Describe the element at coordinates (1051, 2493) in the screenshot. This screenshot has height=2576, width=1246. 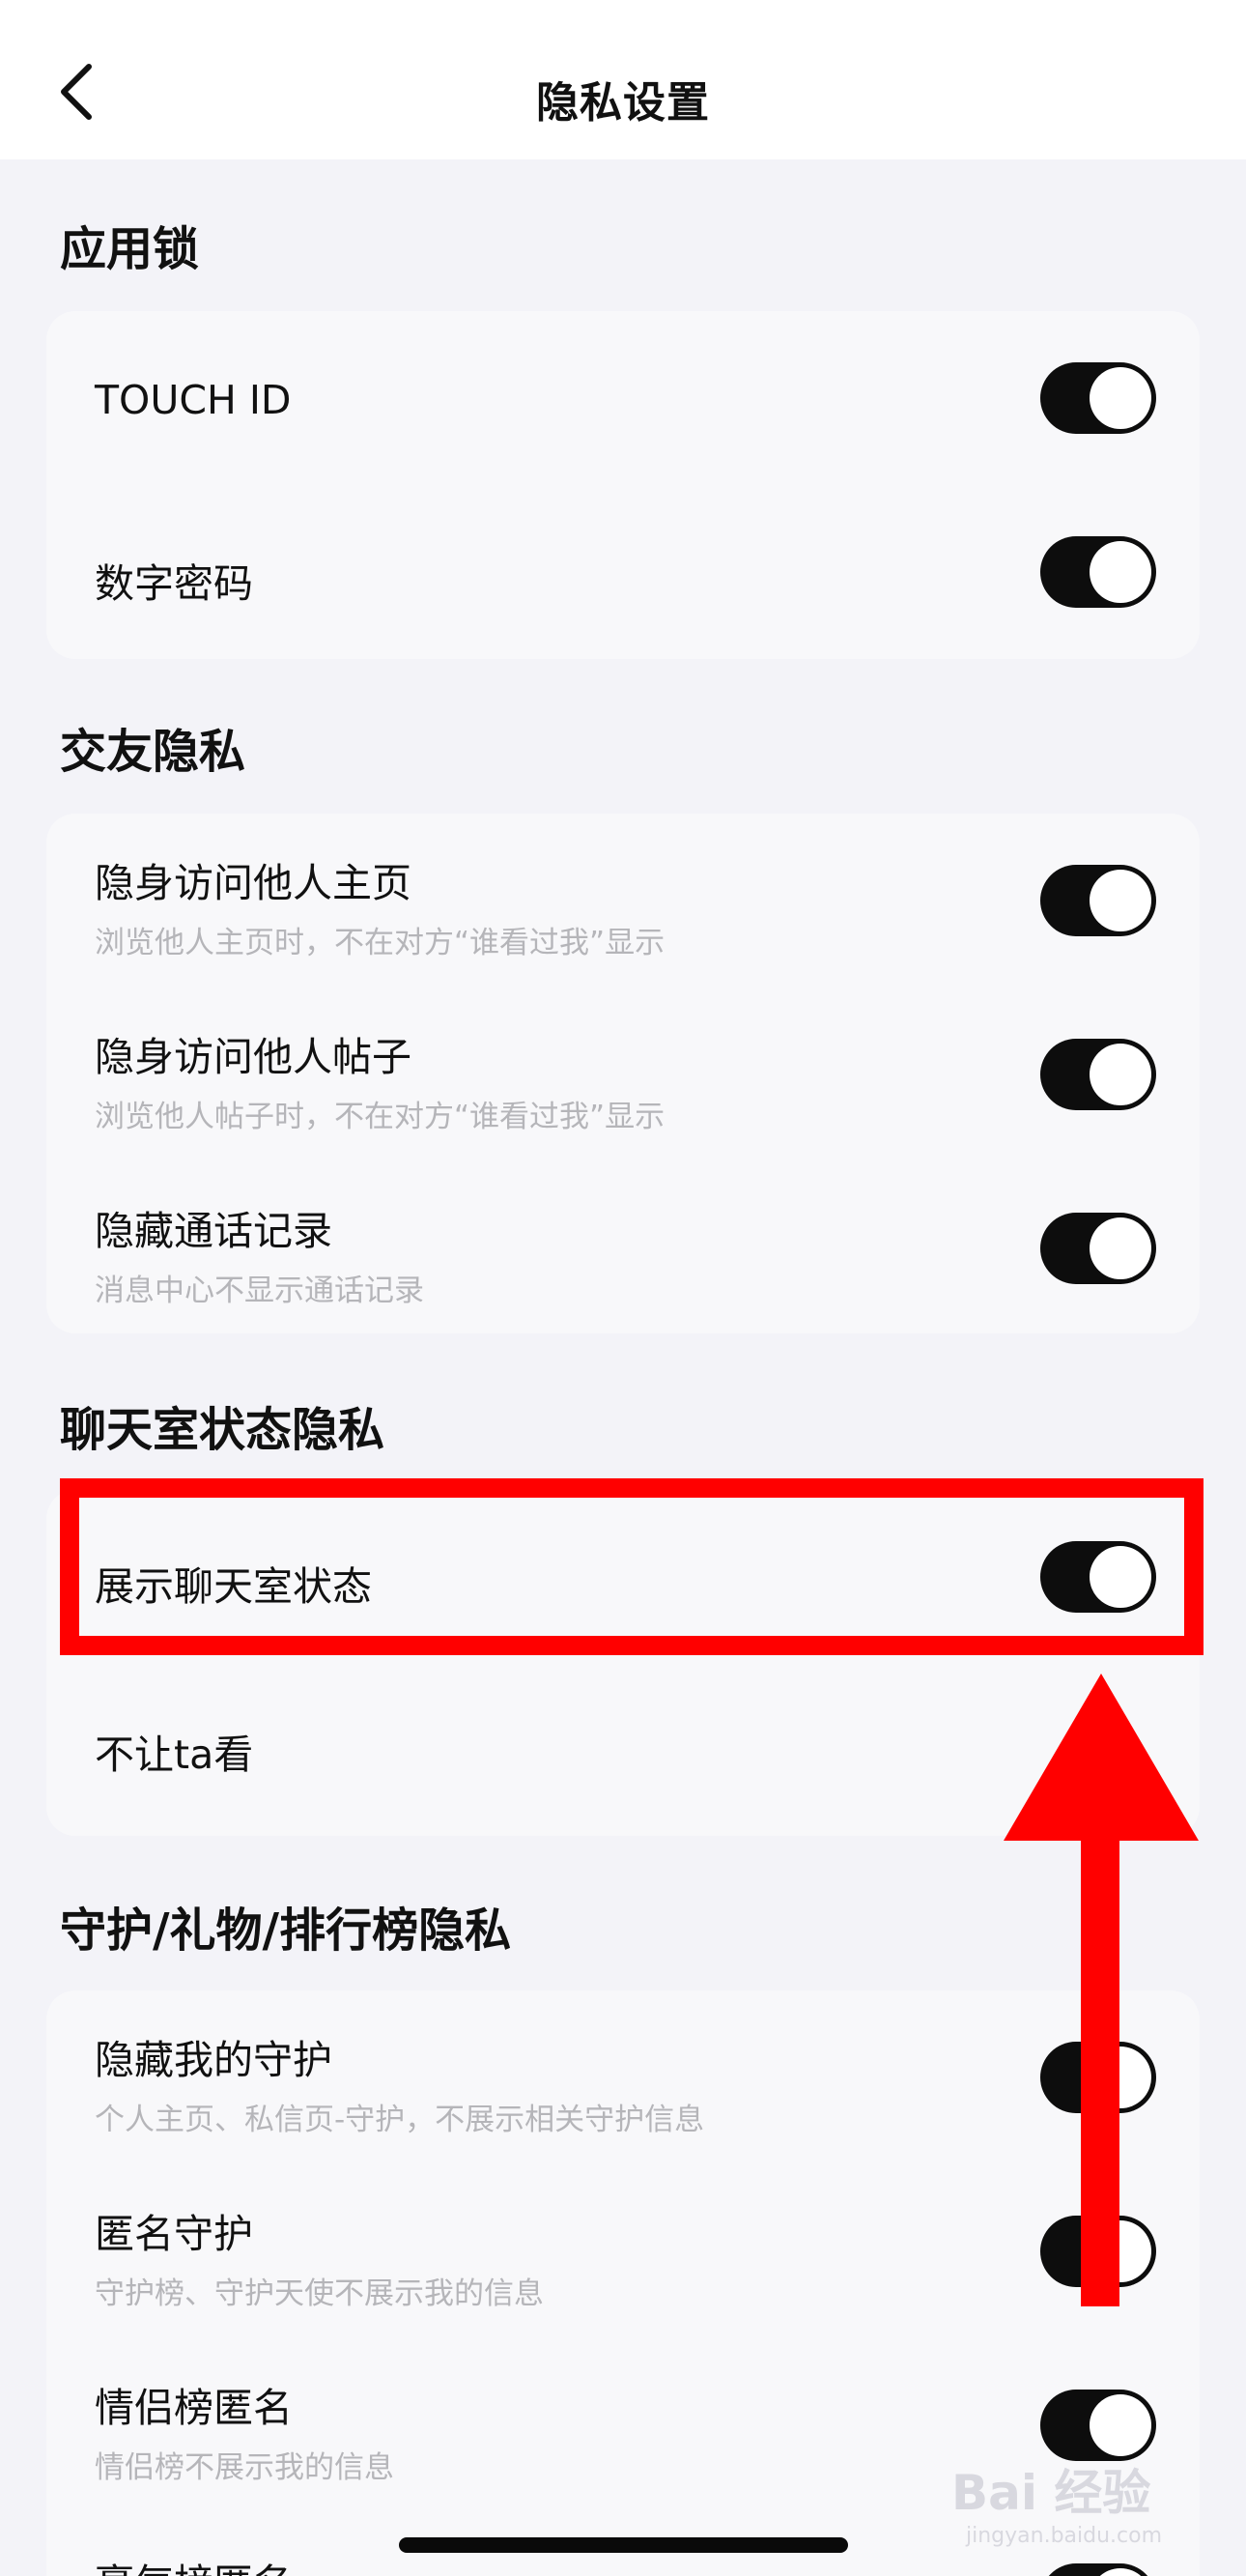
I see `baidu-watermark: Bai 经验` at that location.